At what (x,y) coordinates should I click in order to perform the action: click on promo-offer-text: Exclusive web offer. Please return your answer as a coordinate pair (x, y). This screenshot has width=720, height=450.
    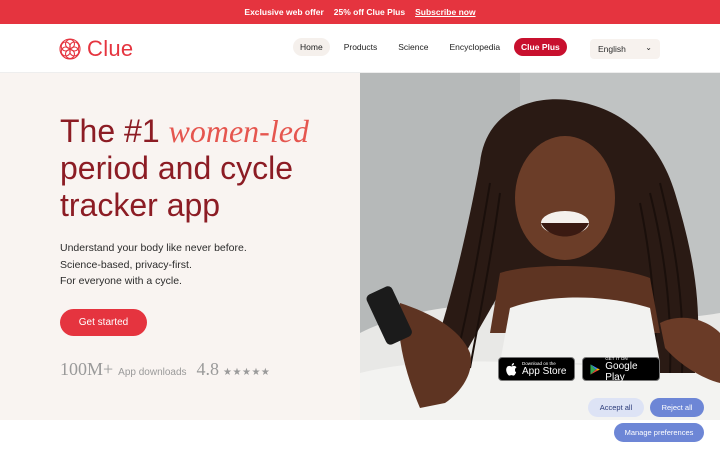
    Looking at the image, I should click on (284, 12).